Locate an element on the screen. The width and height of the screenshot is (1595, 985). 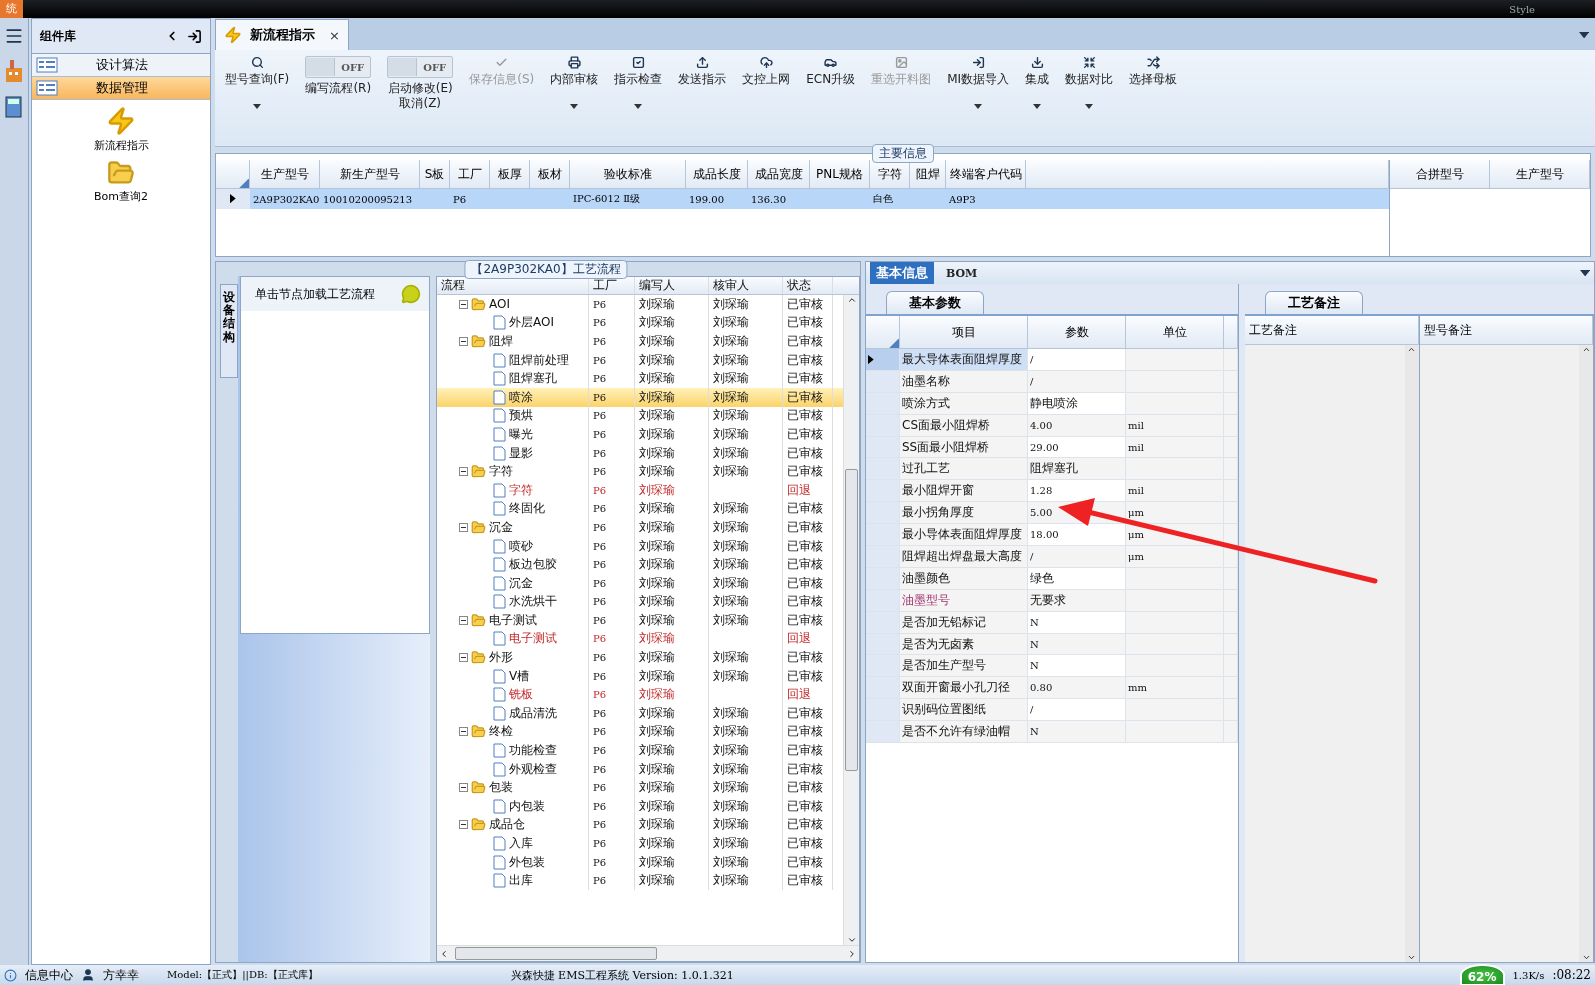
status-text: 已审核 is located at coordinates (808, 750).